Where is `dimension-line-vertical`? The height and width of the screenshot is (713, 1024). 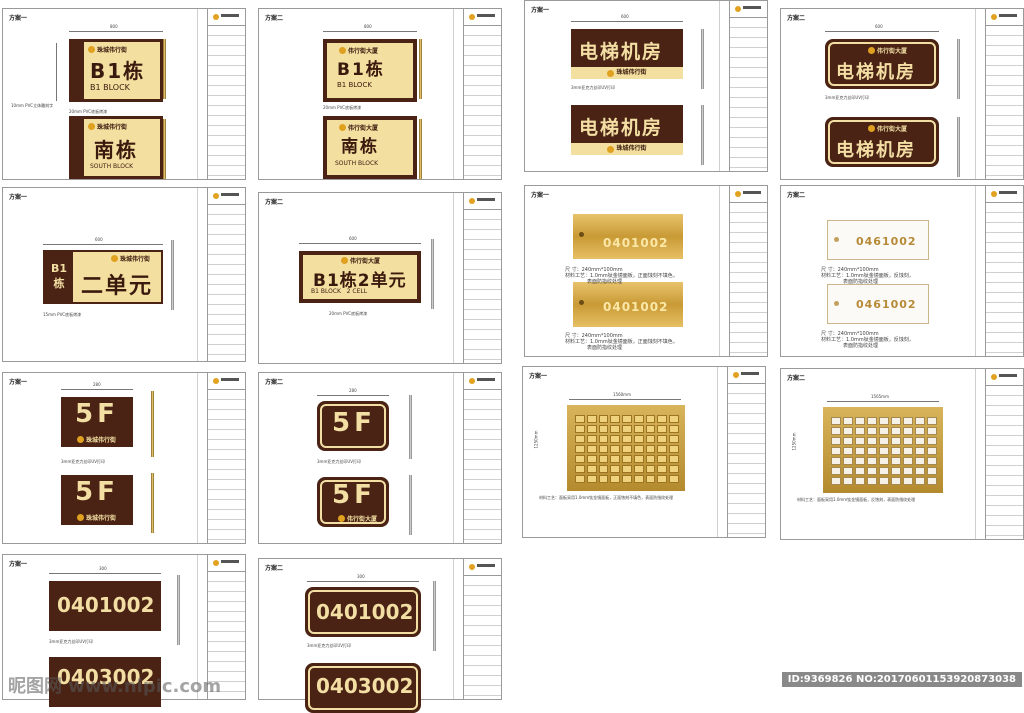 dimension-line-vertical is located at coordinates (56, 72).